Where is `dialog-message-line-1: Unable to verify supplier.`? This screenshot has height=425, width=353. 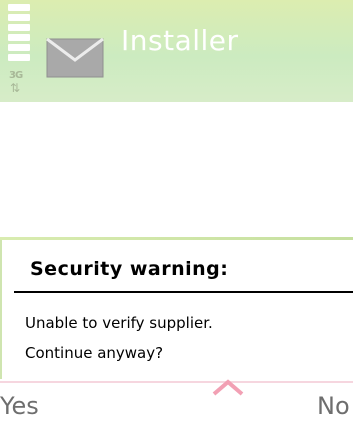 dialog-message-line-1: Unable to verify supplier. is located at coordinates (119, 323).